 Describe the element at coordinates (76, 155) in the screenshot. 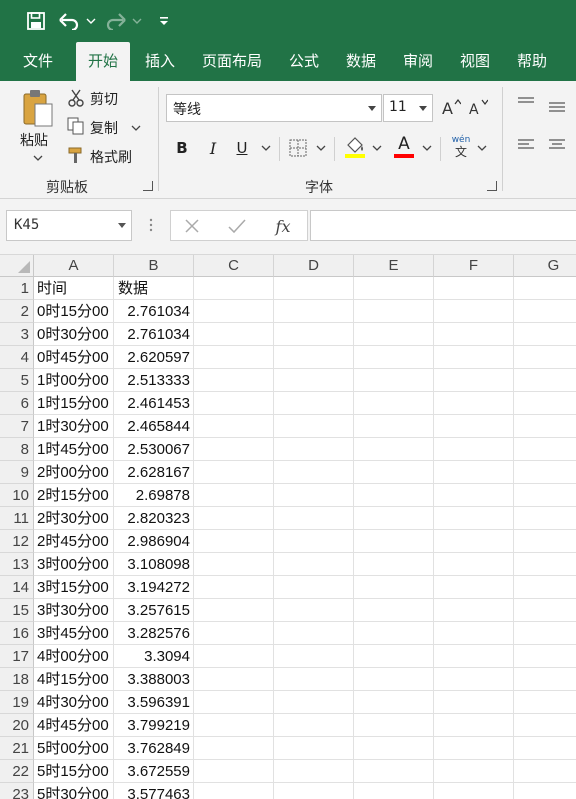

I see `format-painter-icon` at that location.